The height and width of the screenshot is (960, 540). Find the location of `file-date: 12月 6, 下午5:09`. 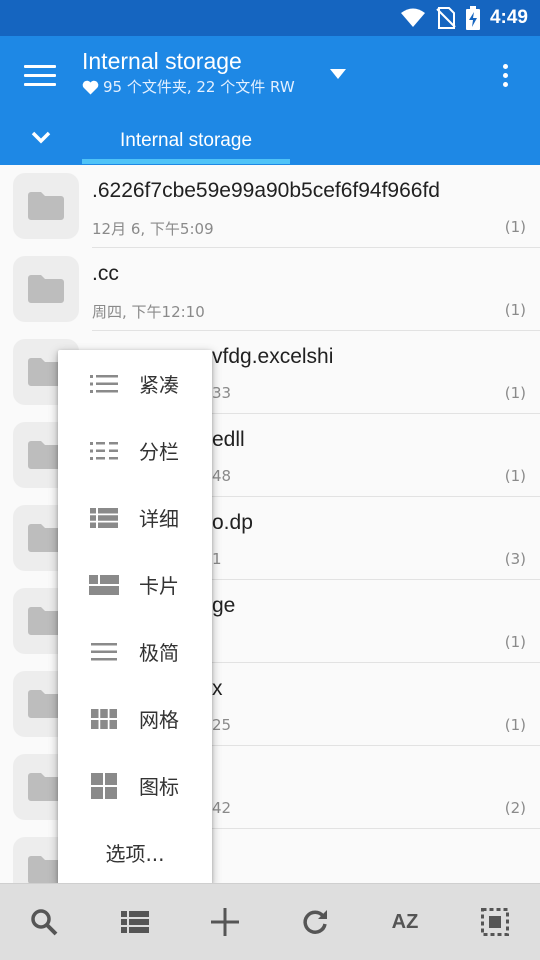

file-date: 12月 6, 下午5:09 is located at coordinates (153, 229).